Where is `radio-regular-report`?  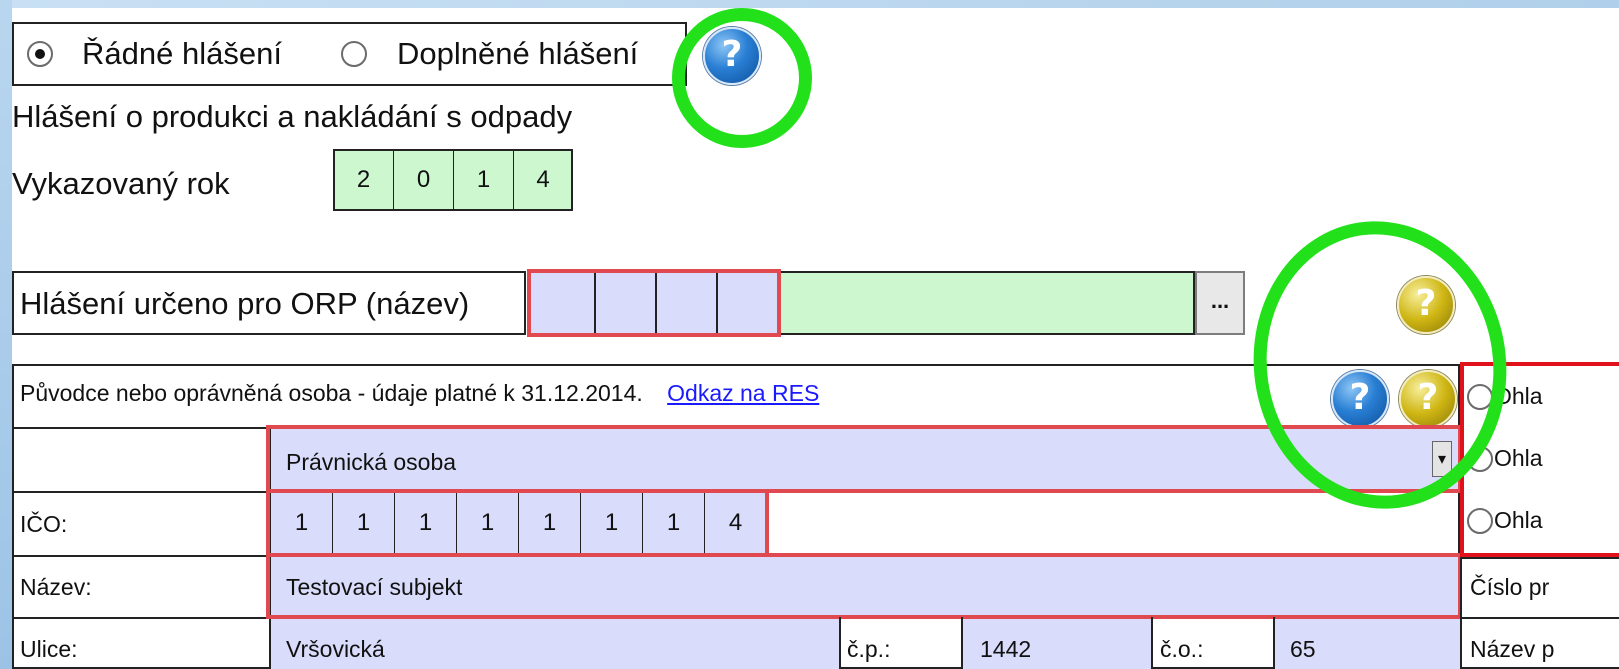
radio-regular-report is located at coordinates (40, 54).